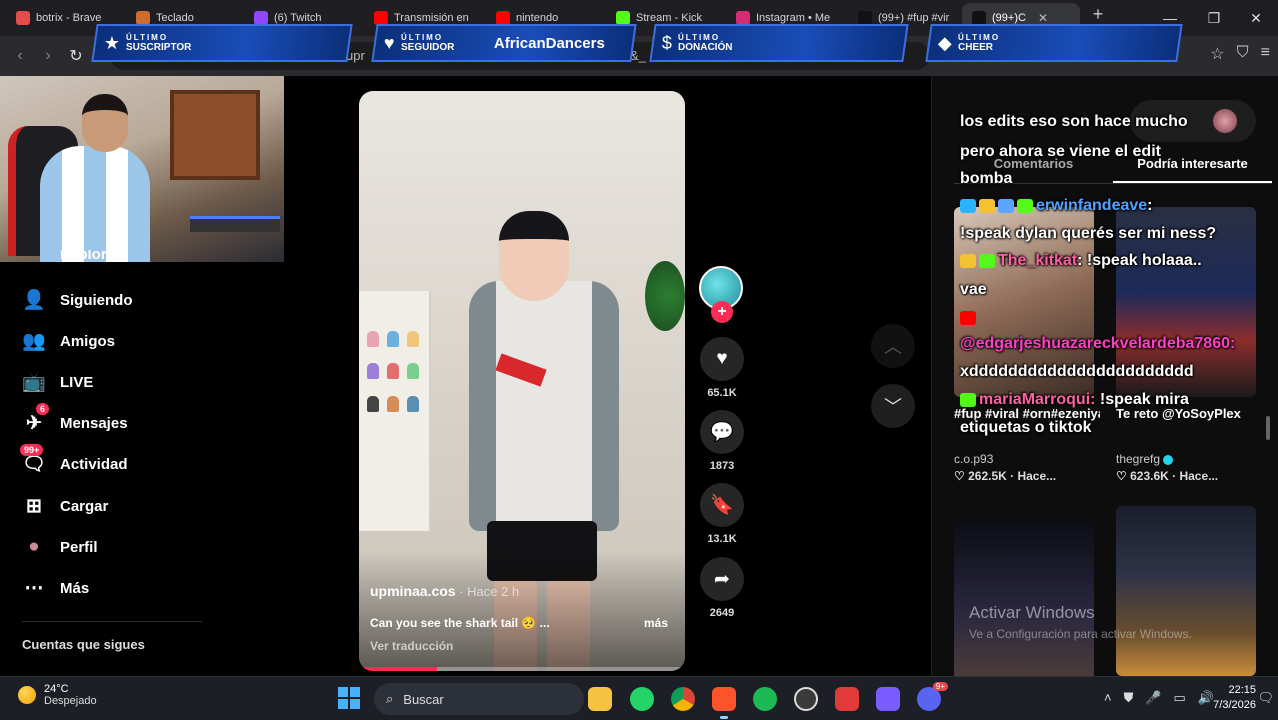  I want to click on video-head, so click(534, 256).